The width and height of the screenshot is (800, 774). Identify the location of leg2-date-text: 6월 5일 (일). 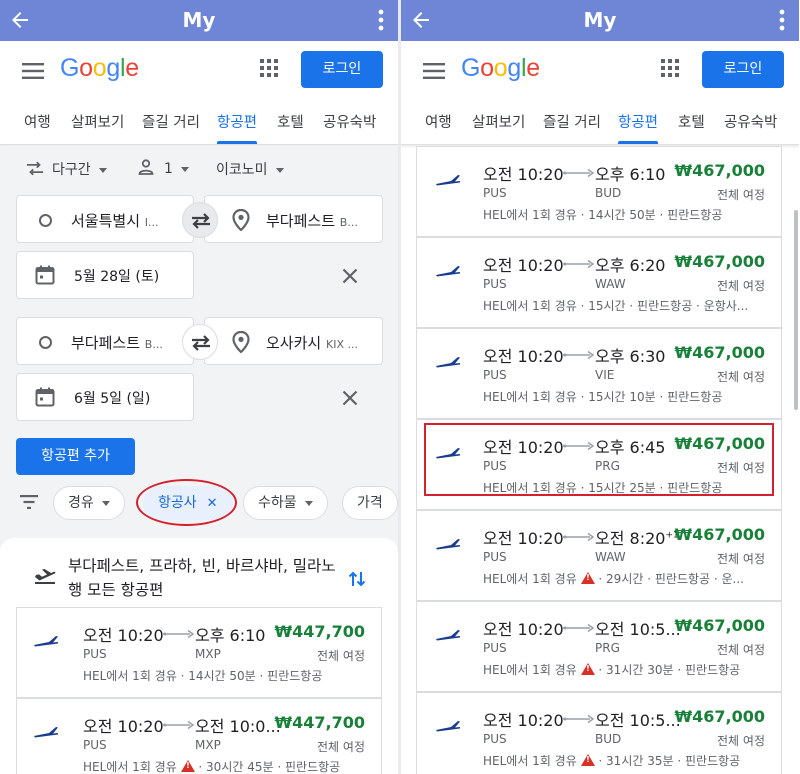
(112, 399).